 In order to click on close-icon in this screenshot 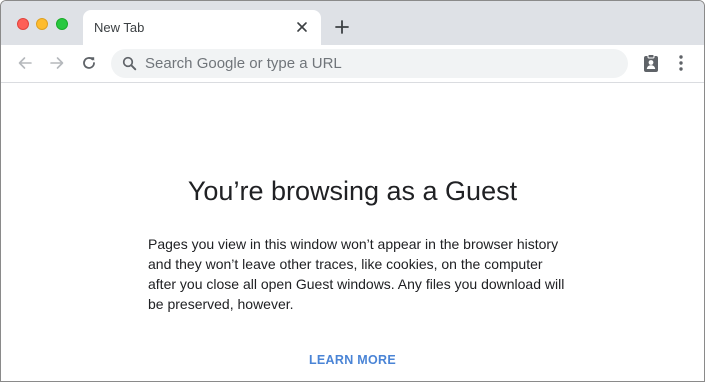, I will do `click(302, 27)`.